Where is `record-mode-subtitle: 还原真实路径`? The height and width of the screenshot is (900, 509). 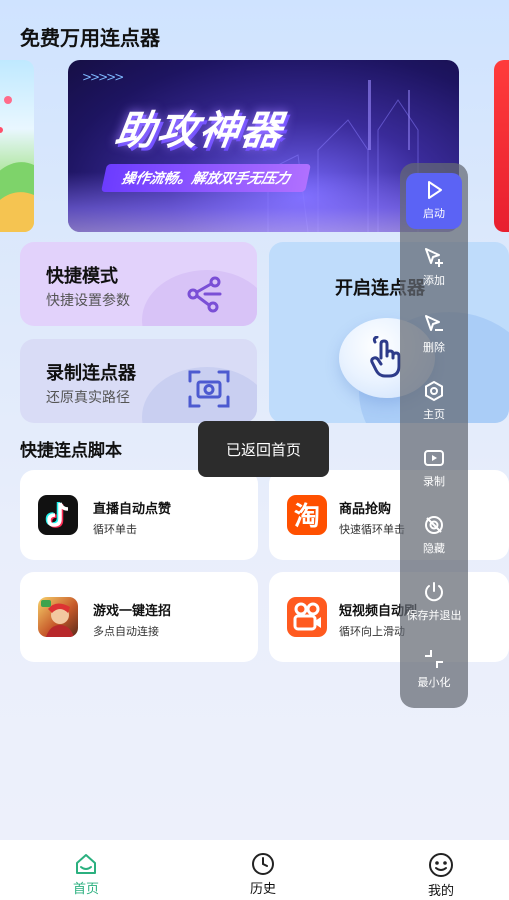 record-mode-subtitle: 还原真实路径 is located at coordinates (88, 398).